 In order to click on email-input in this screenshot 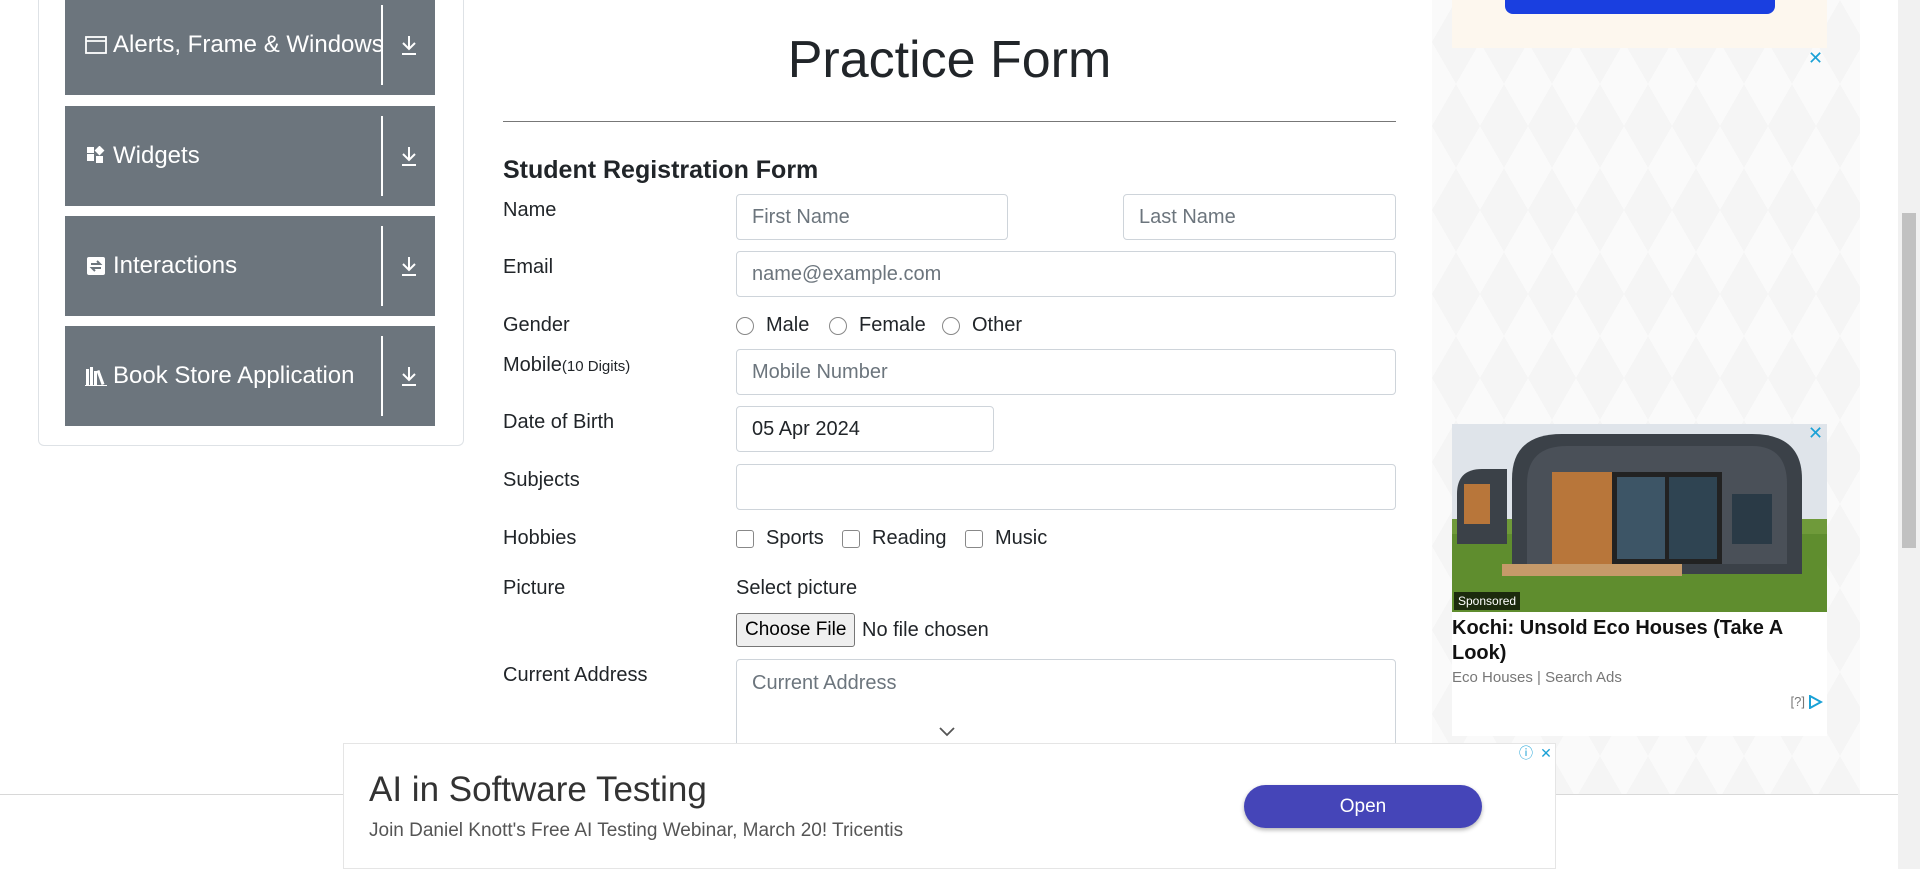, I will do `click(1066, 274)`.